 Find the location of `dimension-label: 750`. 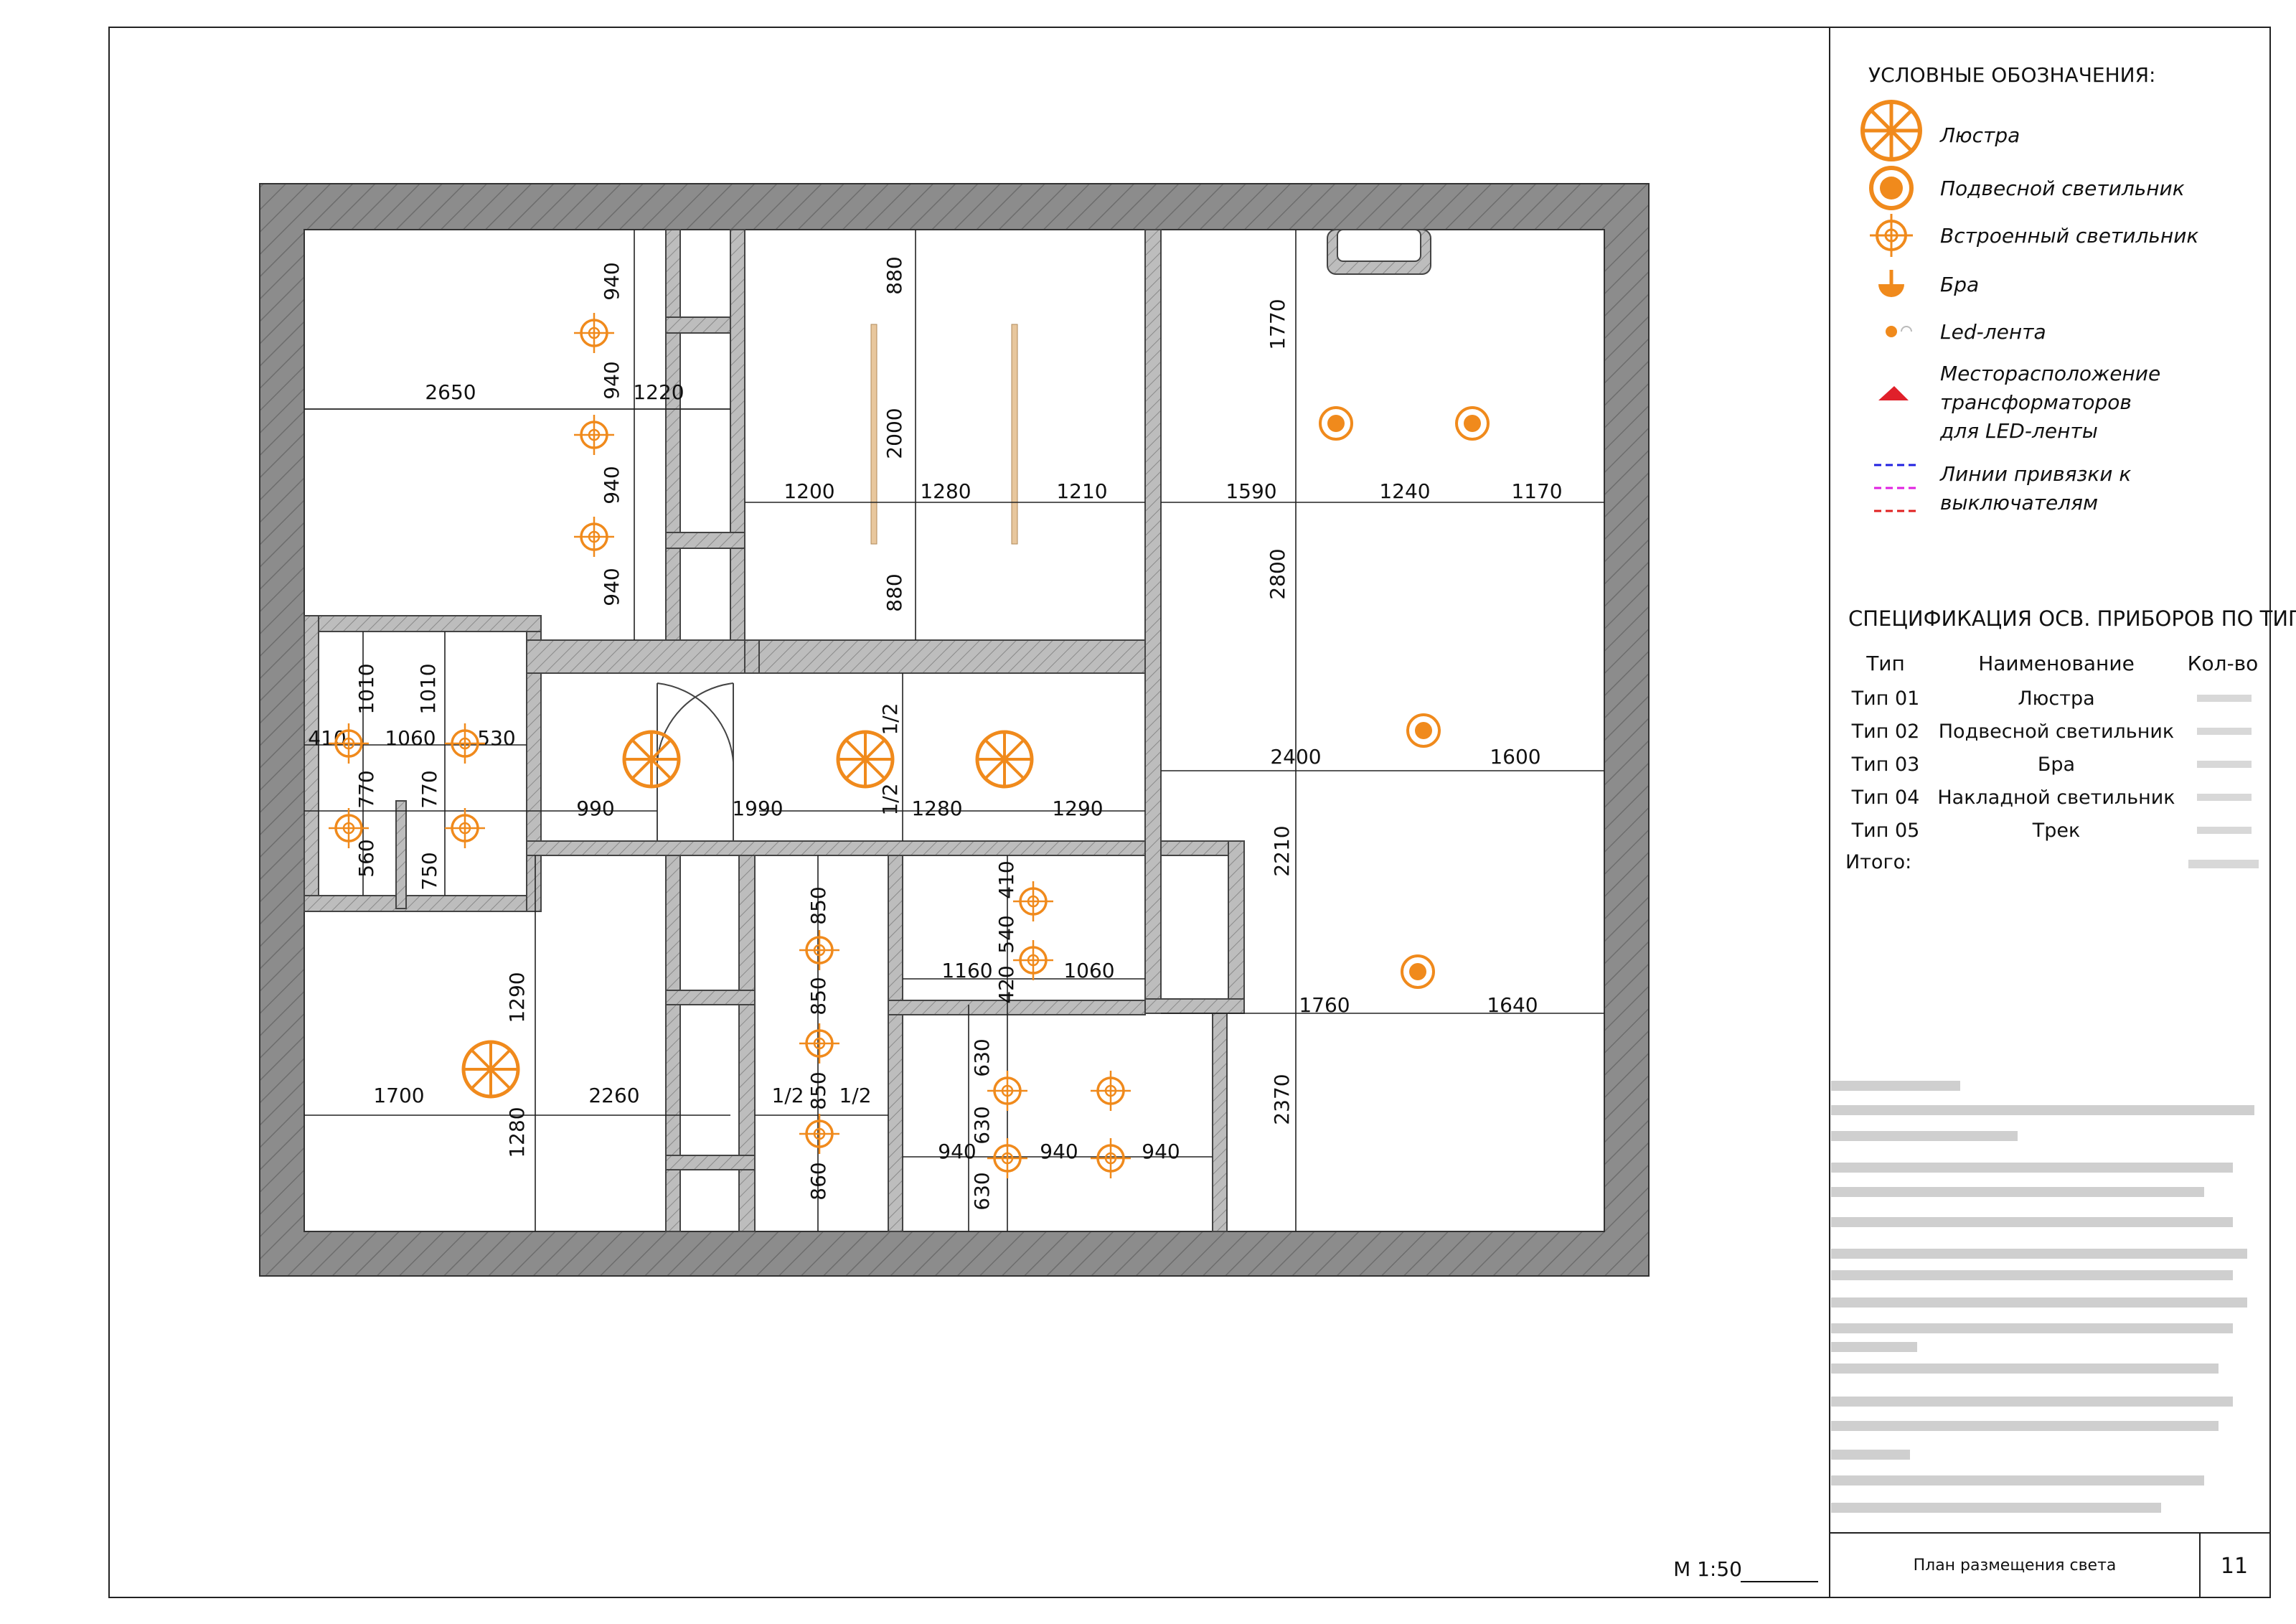

dimension-label: 750 is located at coordinates (429, 871).